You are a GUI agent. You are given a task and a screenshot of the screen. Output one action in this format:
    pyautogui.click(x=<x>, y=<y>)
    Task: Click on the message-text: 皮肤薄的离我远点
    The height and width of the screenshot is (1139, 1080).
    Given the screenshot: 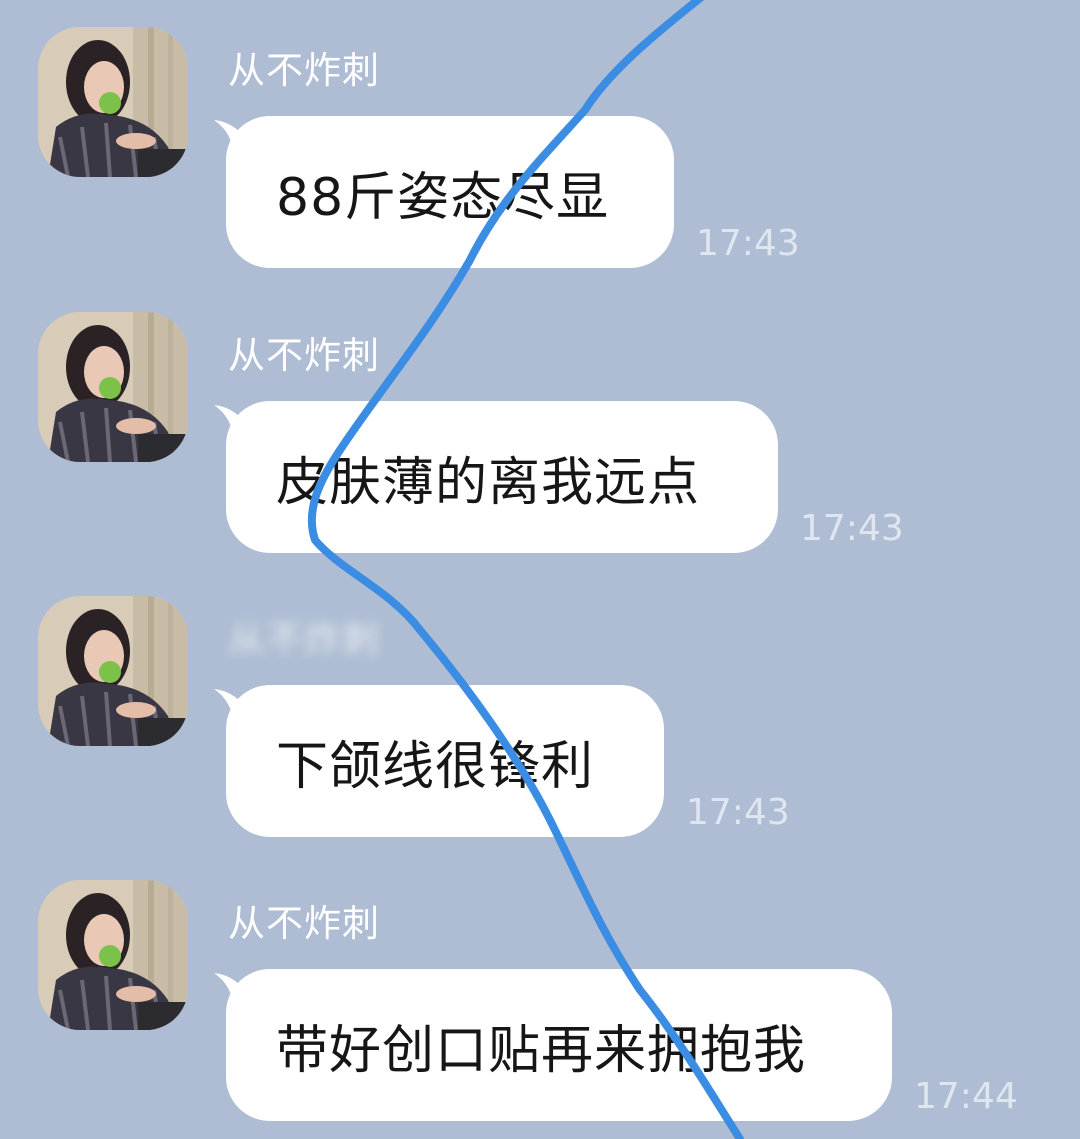 What is the action you would take?
    pyautogui.click(x=488, y=482)
    